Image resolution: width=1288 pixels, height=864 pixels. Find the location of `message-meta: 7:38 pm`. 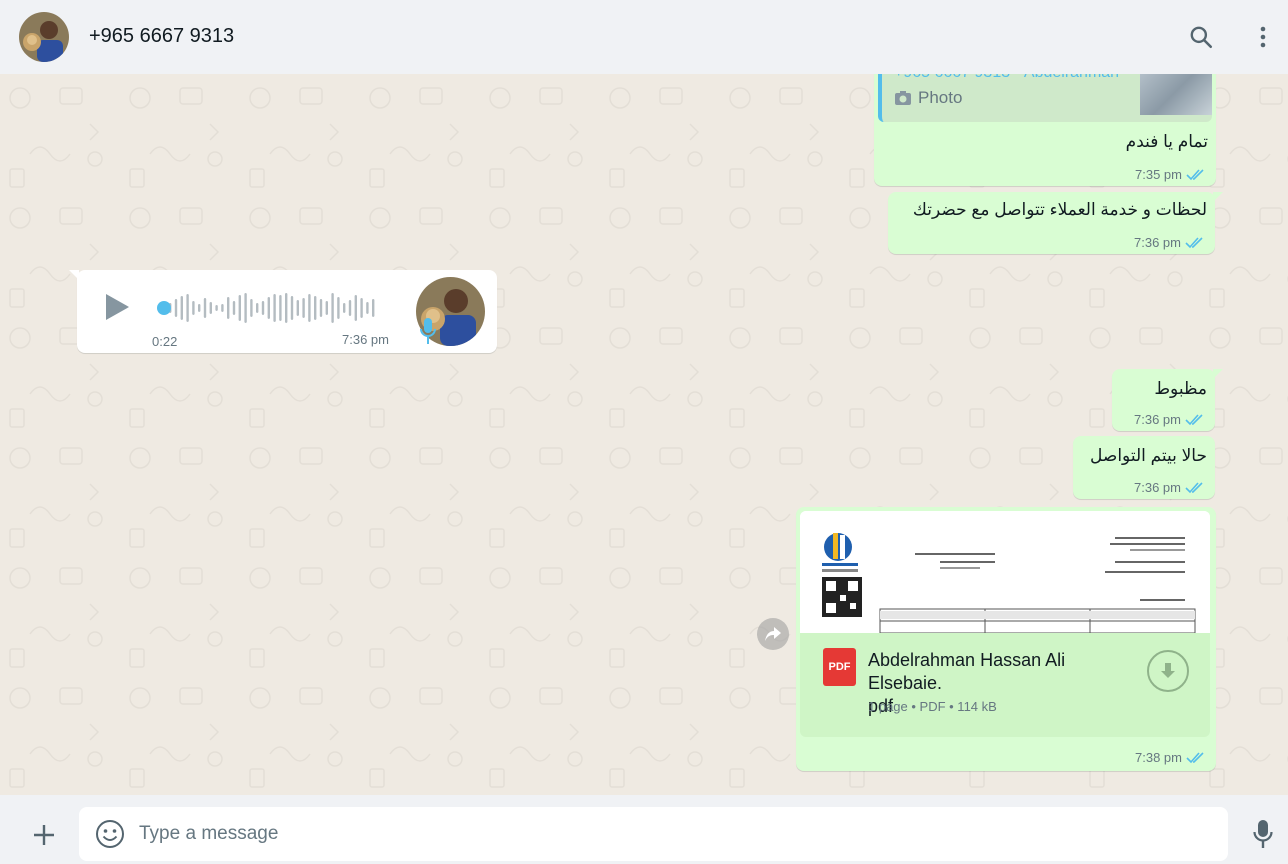

message-meta: 7:38 pm is located at coordinates (1170, 757).